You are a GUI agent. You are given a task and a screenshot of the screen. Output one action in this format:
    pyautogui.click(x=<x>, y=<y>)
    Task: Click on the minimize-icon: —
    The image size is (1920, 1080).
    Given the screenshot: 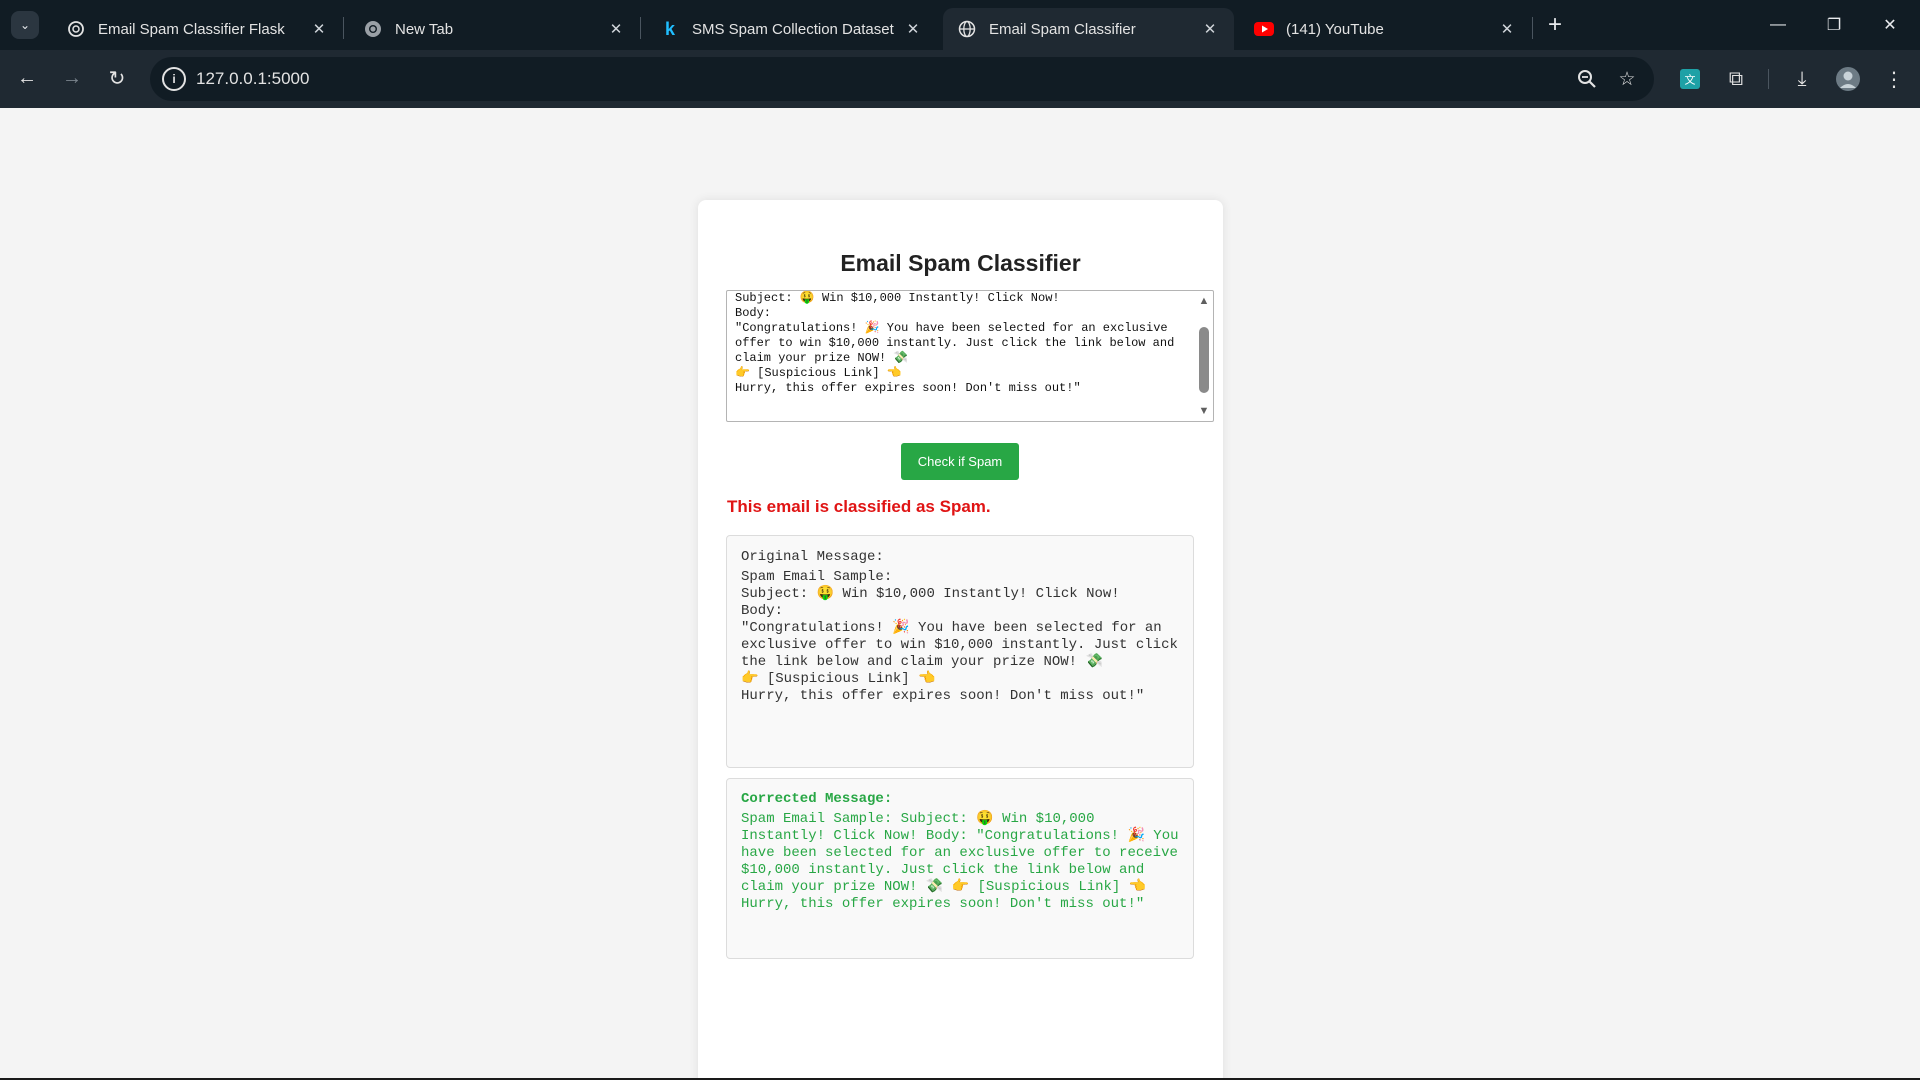 What is the action you would take?
    pyautogui.click(x=1778, y=24)
    